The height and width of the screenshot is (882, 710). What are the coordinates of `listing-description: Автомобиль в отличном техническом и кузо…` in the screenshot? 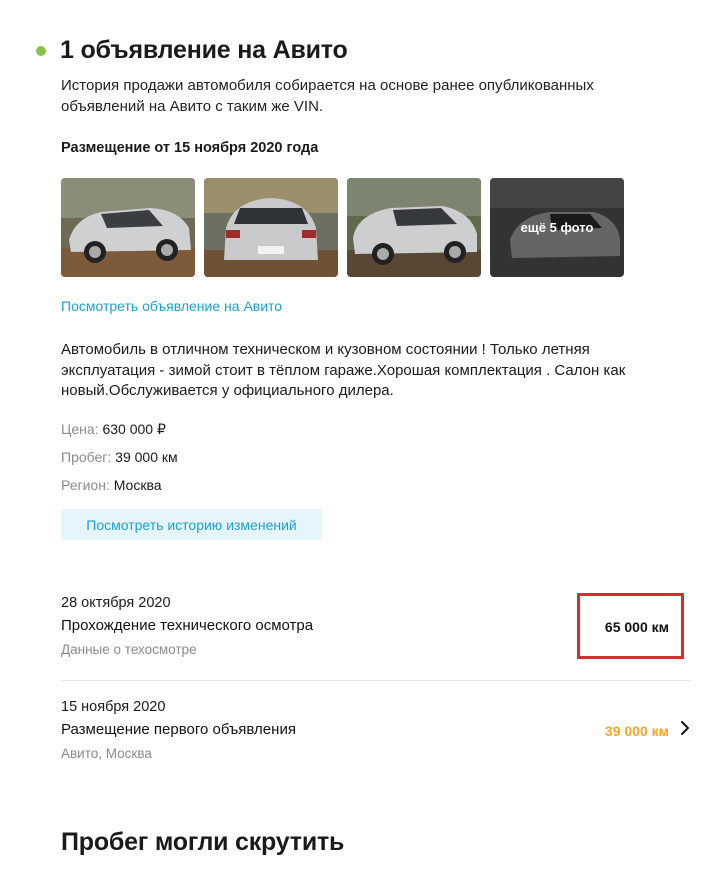 It's located at (343, 370).